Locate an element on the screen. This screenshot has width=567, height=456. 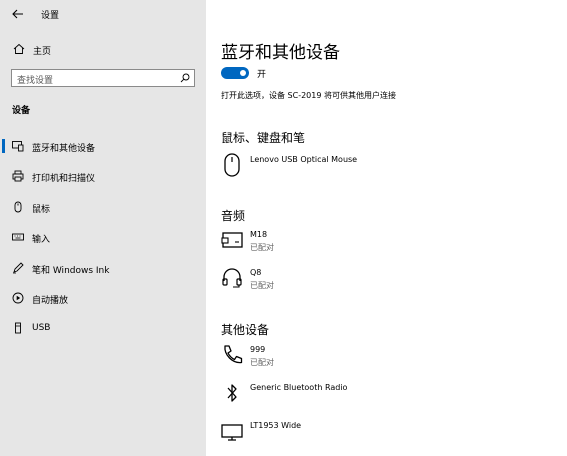
device-name: Q8 is located at coordinates (256, 272).